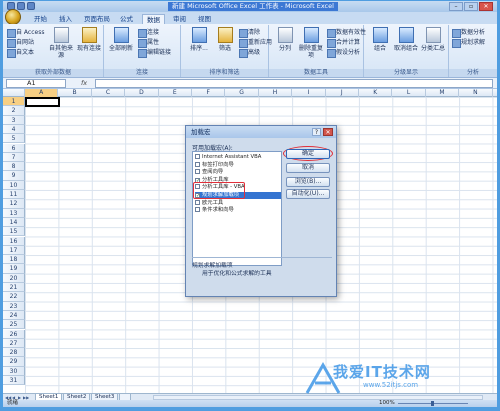 This screenshot has height=411, width=500. Describe the element at coordinates (14, 204) in the screenshot. I see `row-header: 12` at that location.